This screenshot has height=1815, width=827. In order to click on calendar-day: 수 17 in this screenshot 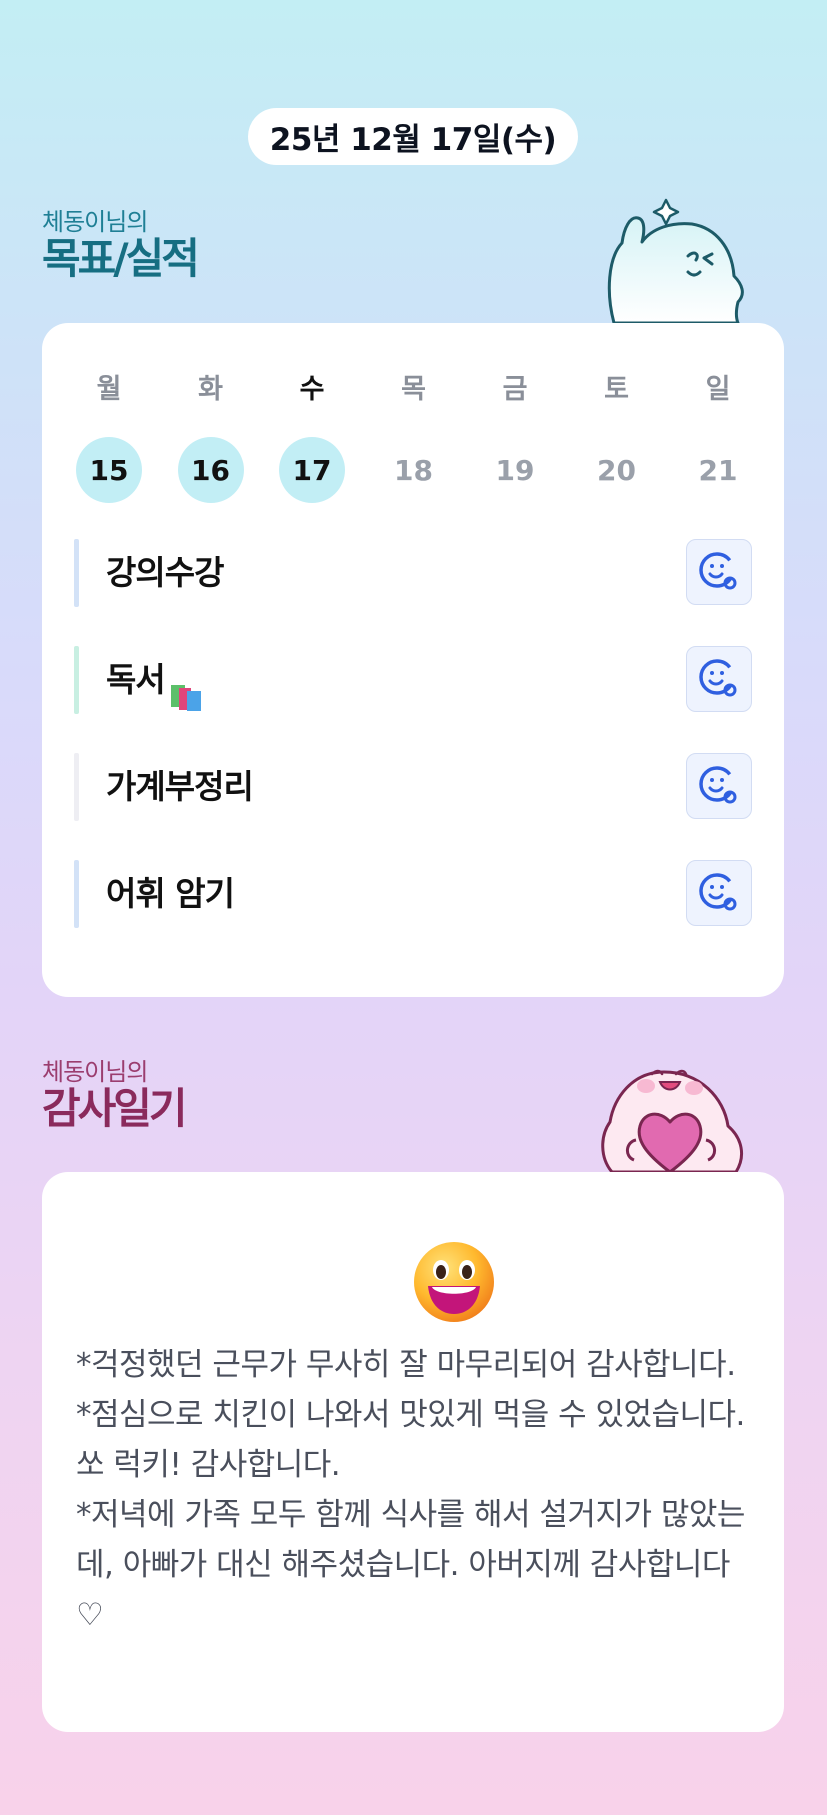, I will do `click(312, 438)`.